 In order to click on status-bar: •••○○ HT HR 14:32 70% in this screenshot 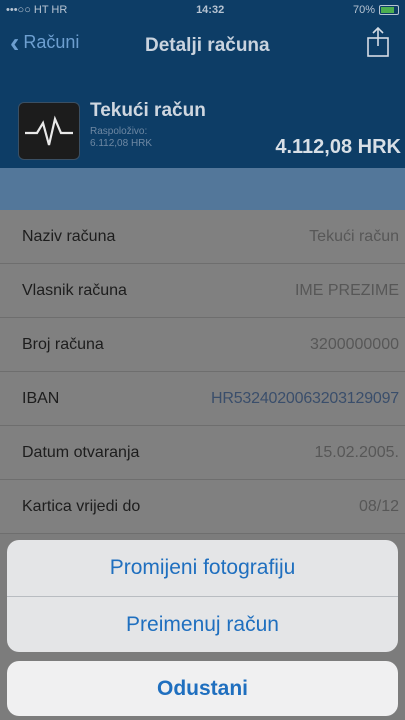, I will do `click(202, 10)`.